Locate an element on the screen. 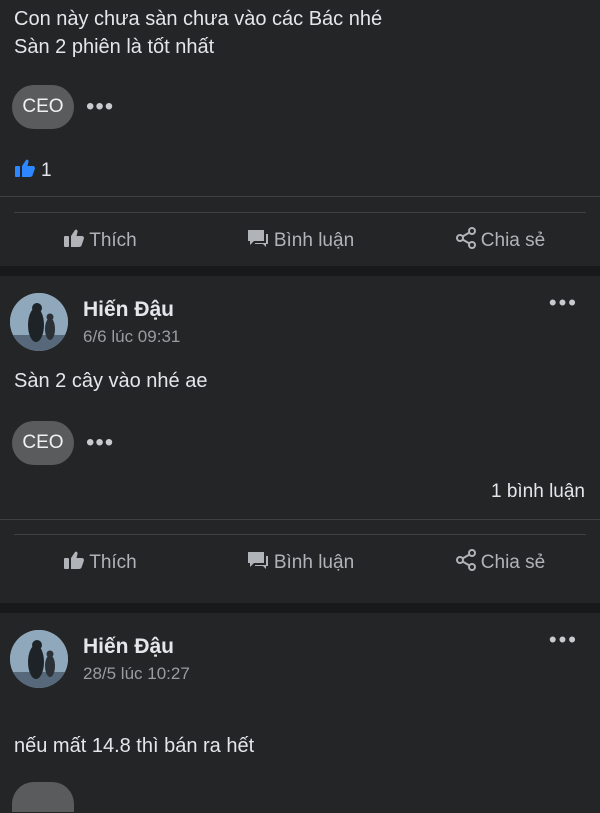 The height and width of the screenshot is (813, 600). feed-separator is located at coordinates (300, 608).